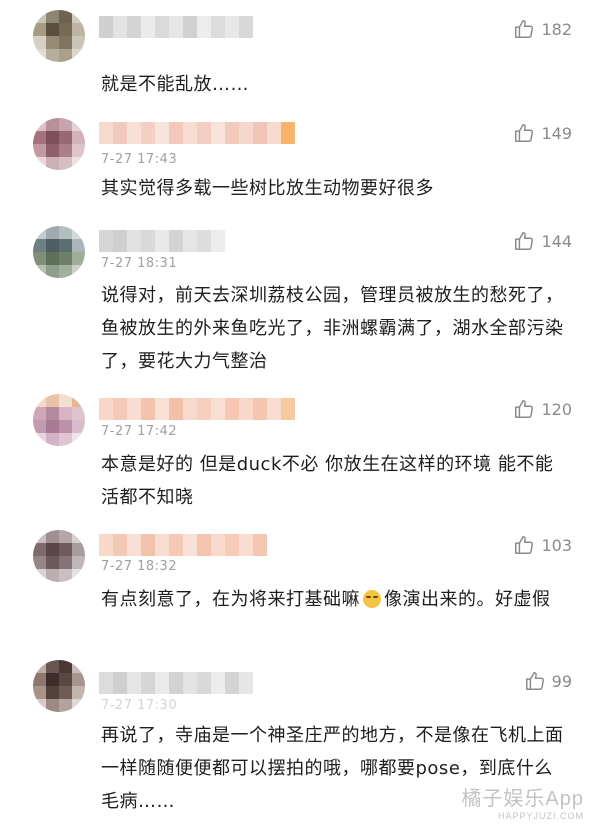  What do you see at coordinates (327, 481) in the screenshot?
I see `comment-text: 本意是好的 但是duck不必 你放生在这样的环境 能不能活都不知晓` at bounding box center [327, 481].